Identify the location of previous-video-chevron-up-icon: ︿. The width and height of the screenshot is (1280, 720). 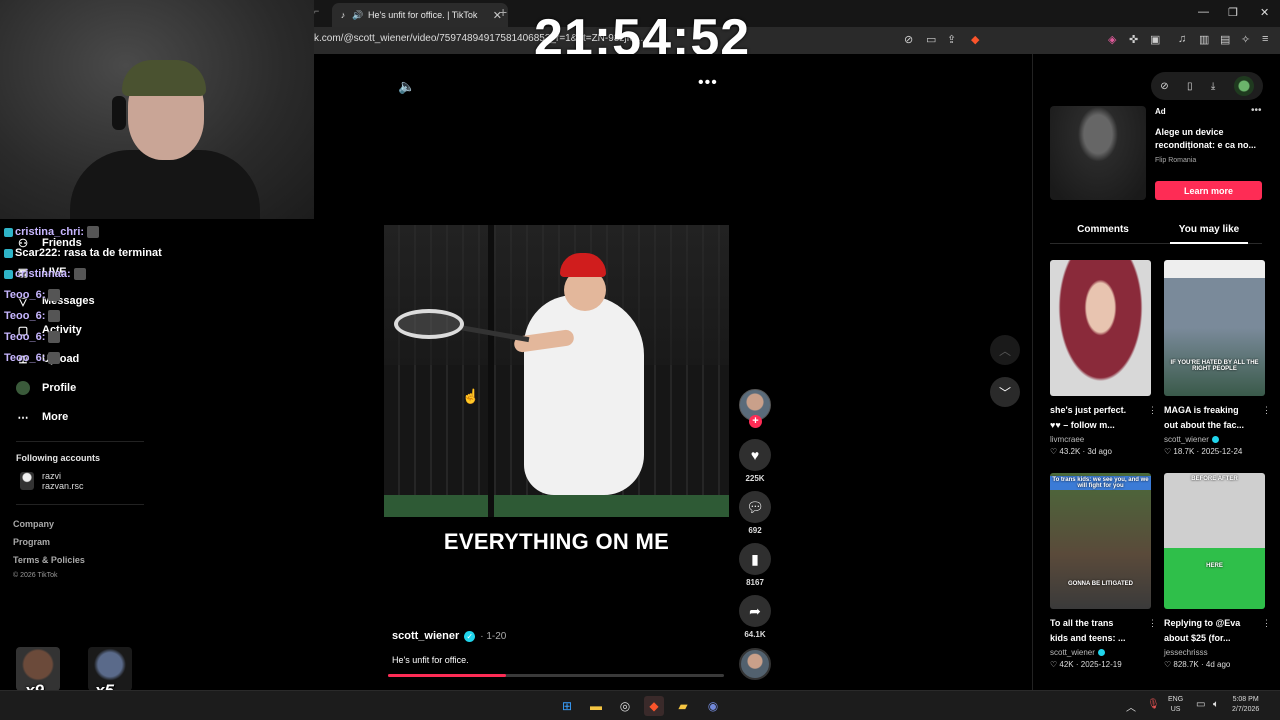
(1005, 350).